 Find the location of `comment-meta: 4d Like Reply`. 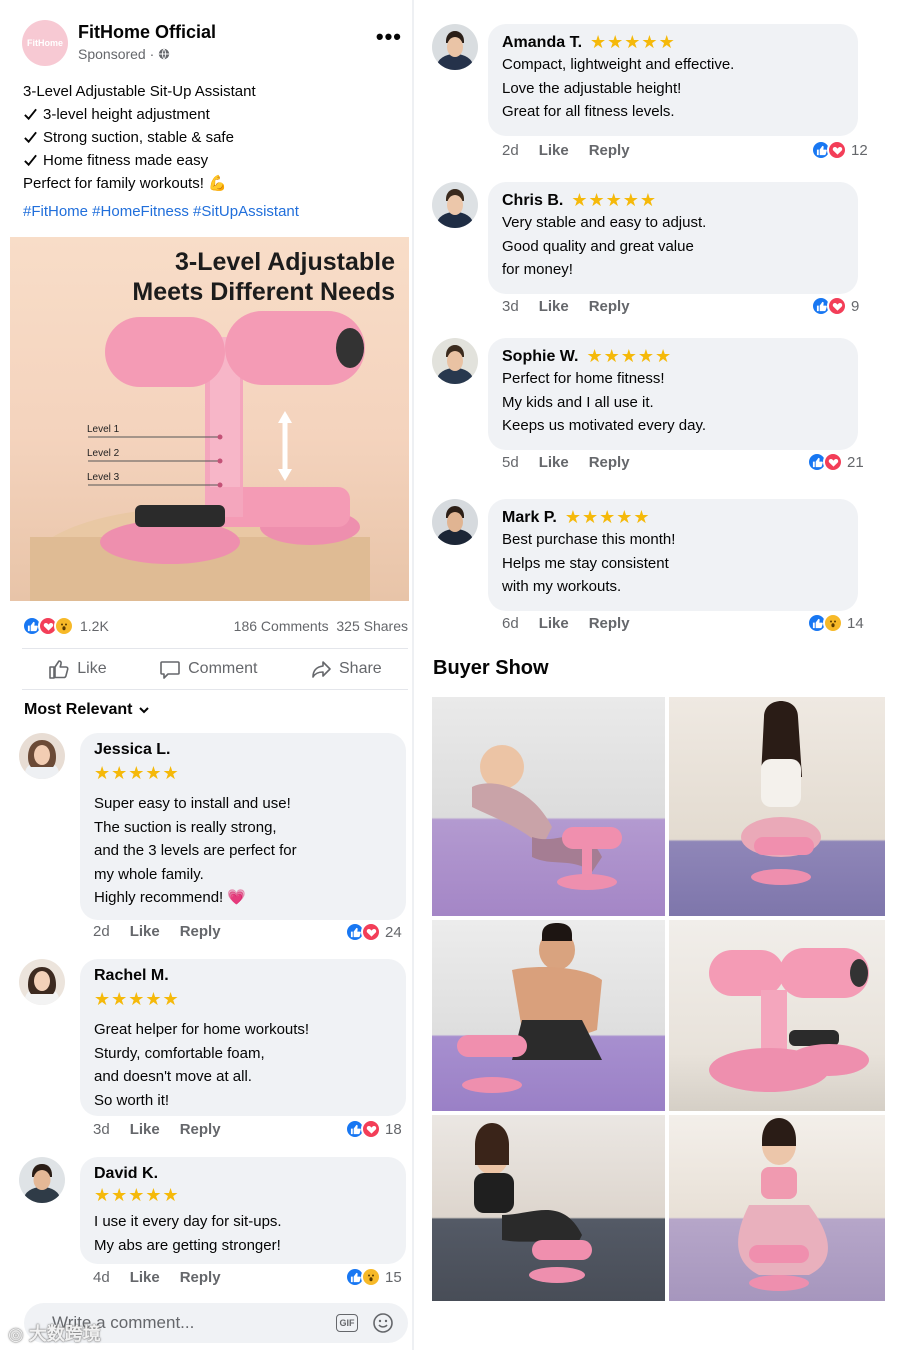

comment-meta: 4d Like Reply is located at coordinates (157, 1277).